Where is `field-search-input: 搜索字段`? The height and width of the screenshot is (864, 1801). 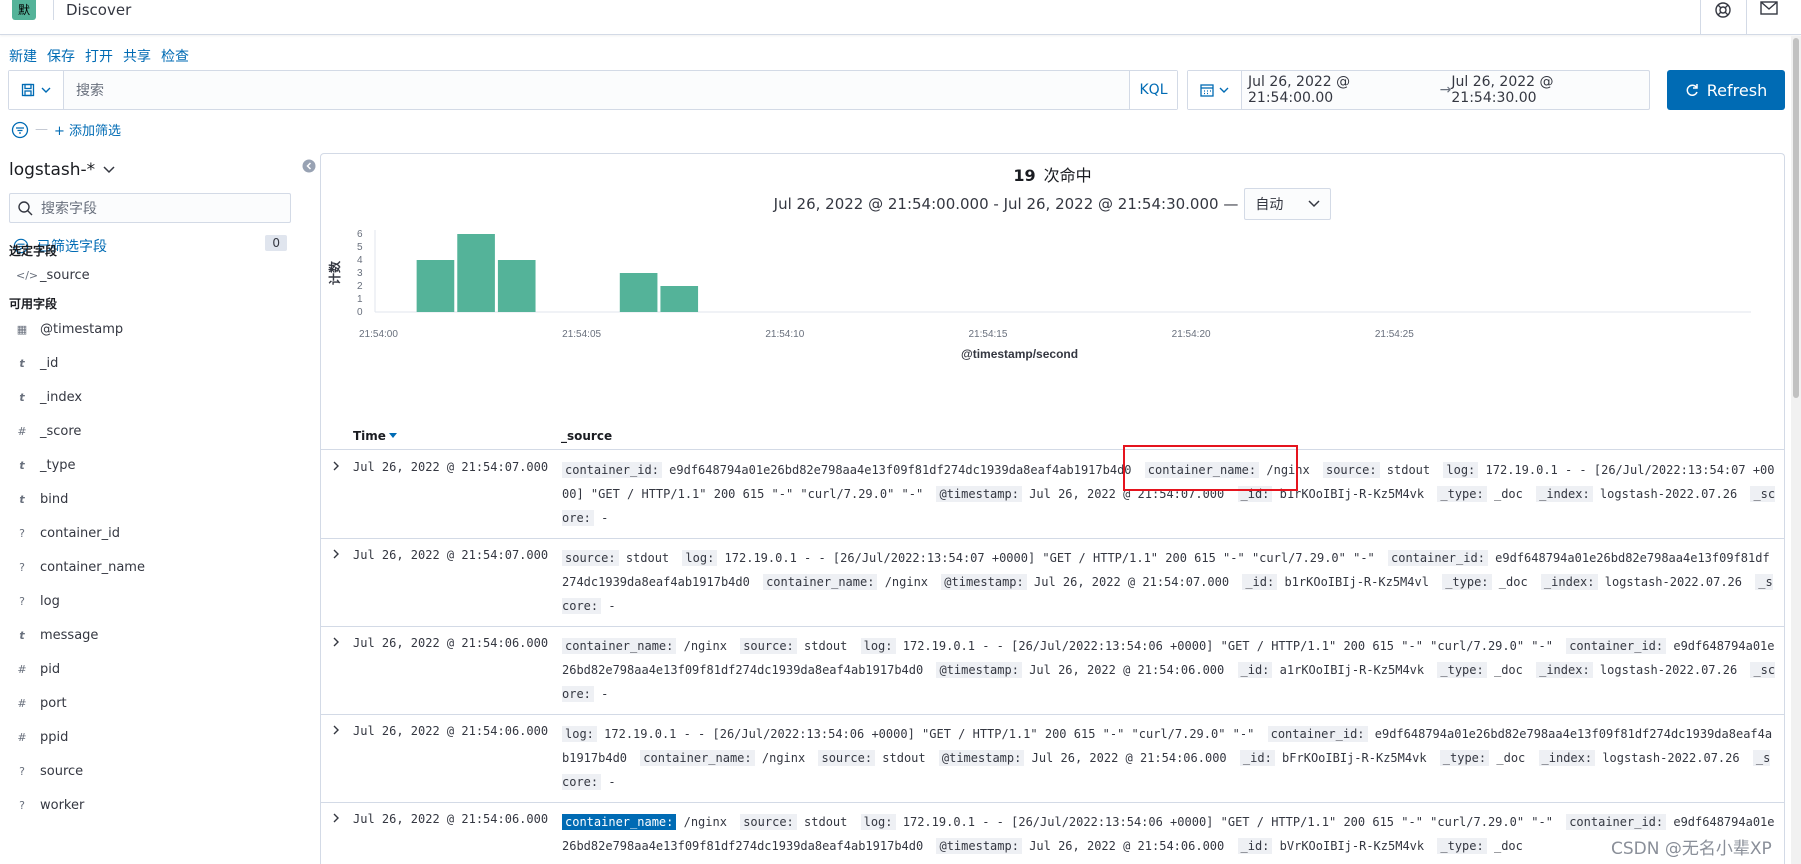 field-search-input: 搜索字段 is located at coordinates (150, 208).